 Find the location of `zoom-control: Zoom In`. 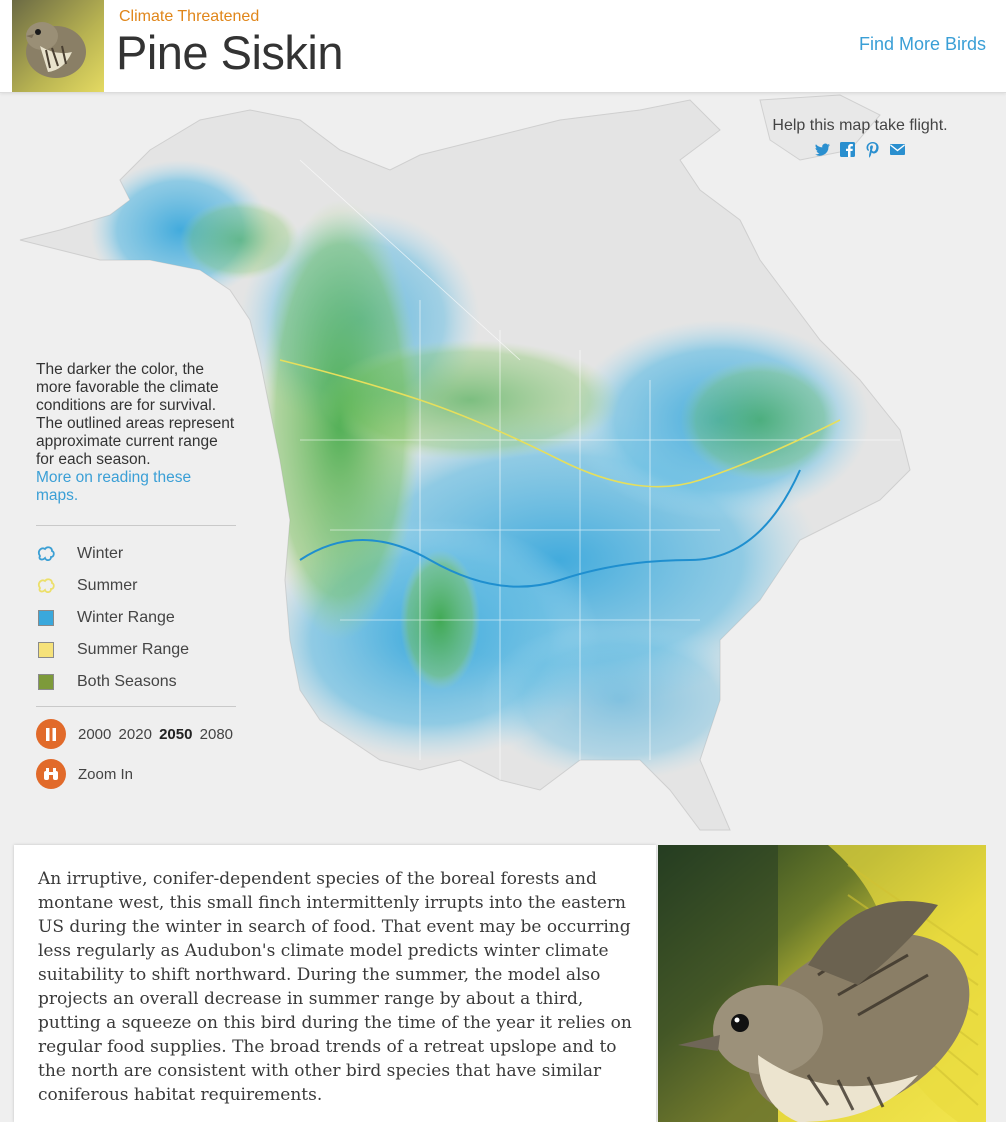

zoom-control: Zoom In is located at coordinates (136, 774).